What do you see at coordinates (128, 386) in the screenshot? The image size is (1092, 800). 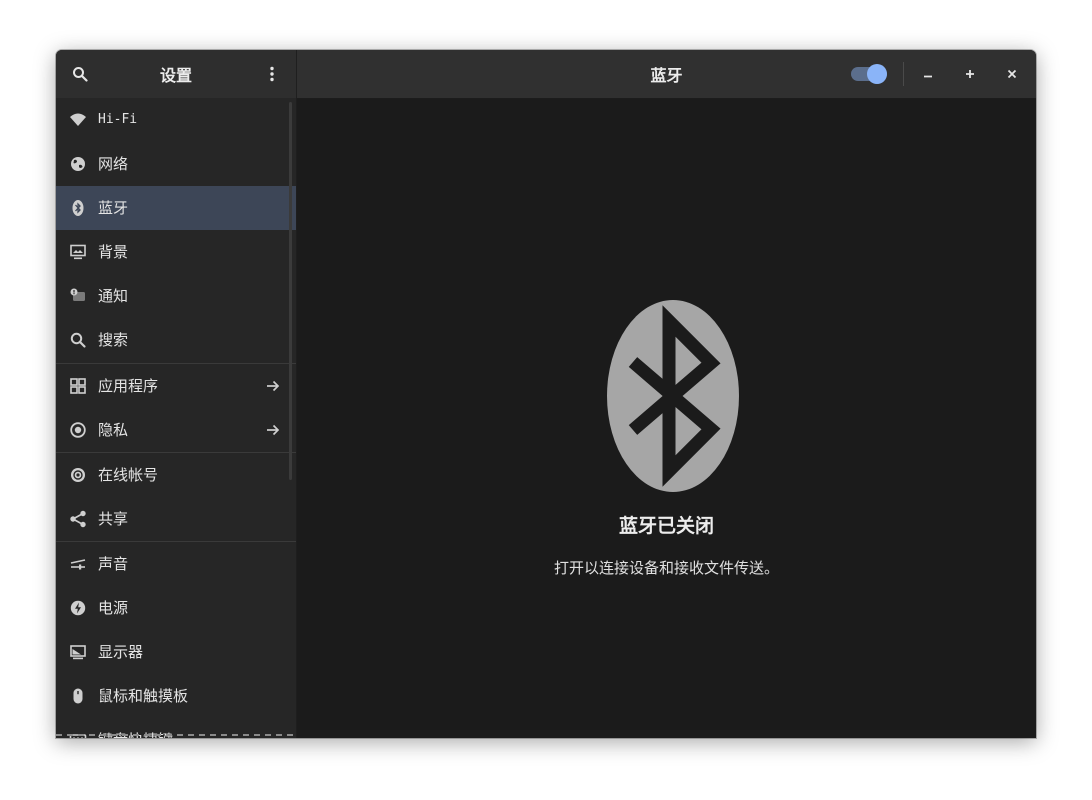 I see `sidebar-item-label: 应用程序` at bounding box center [128, 386].